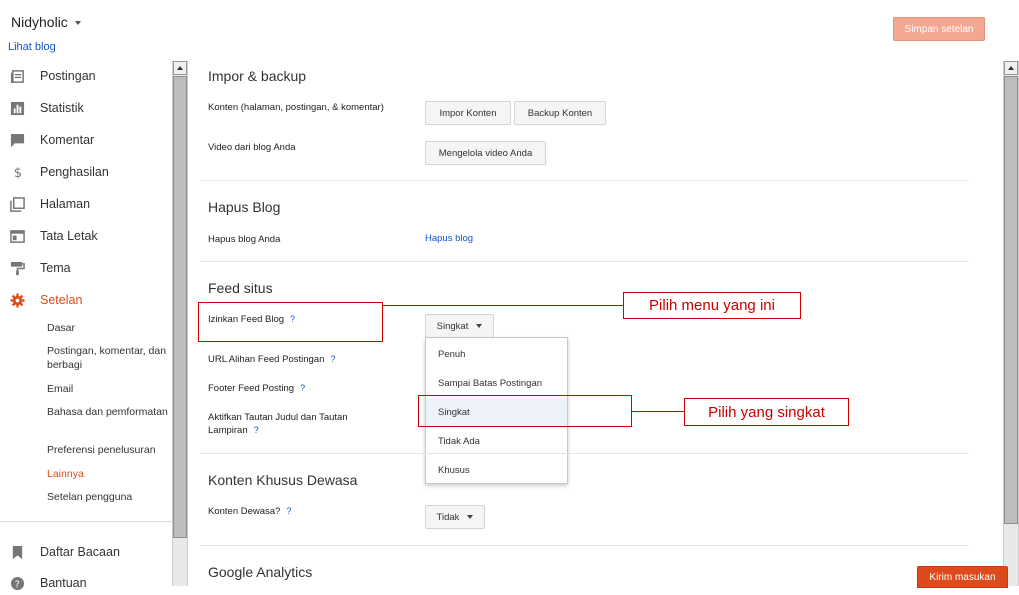 The width and height of the screenshot is (1019, 595). I want to click on feed-option-until-jump-break: Sampai Batas Postingan, so click(496, 383).